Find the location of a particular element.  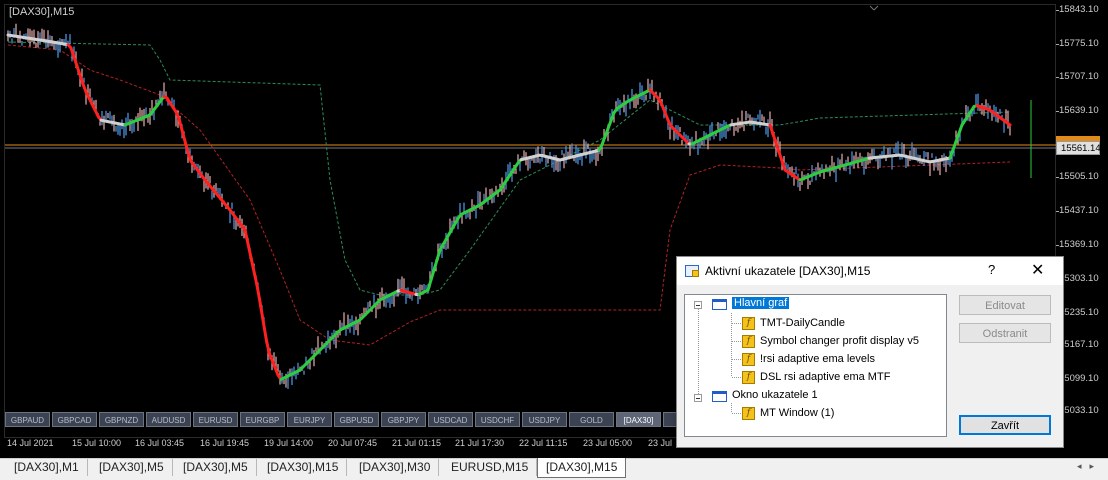

price-axis-label: 15437.10 is located at coordinates (1079, 210).